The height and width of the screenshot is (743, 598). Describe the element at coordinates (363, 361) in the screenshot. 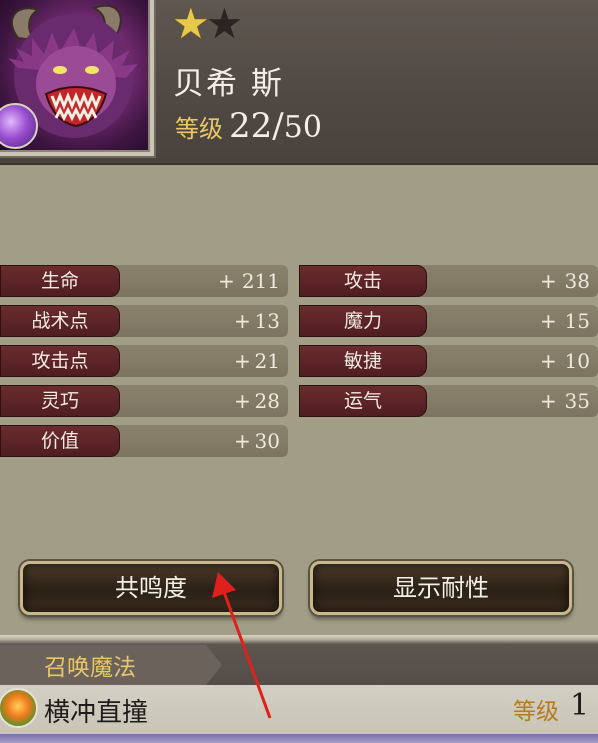

I see `stat-label: 敏捷` at that location.